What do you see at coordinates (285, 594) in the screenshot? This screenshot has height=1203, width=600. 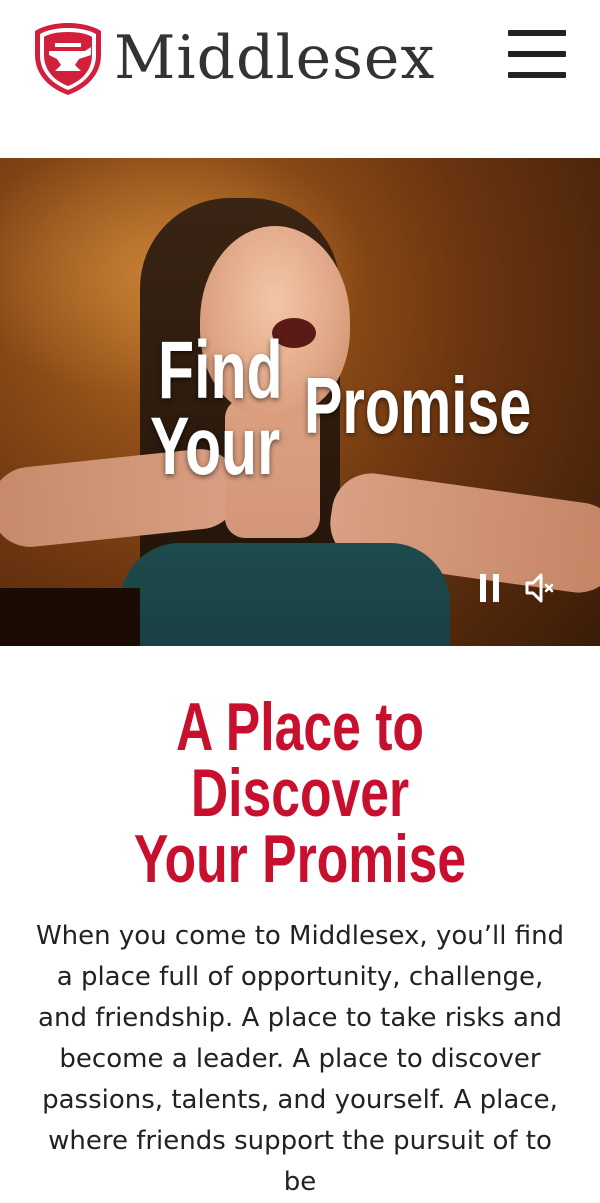 I see `hero-image-dress` at bounding box center [285, 594].